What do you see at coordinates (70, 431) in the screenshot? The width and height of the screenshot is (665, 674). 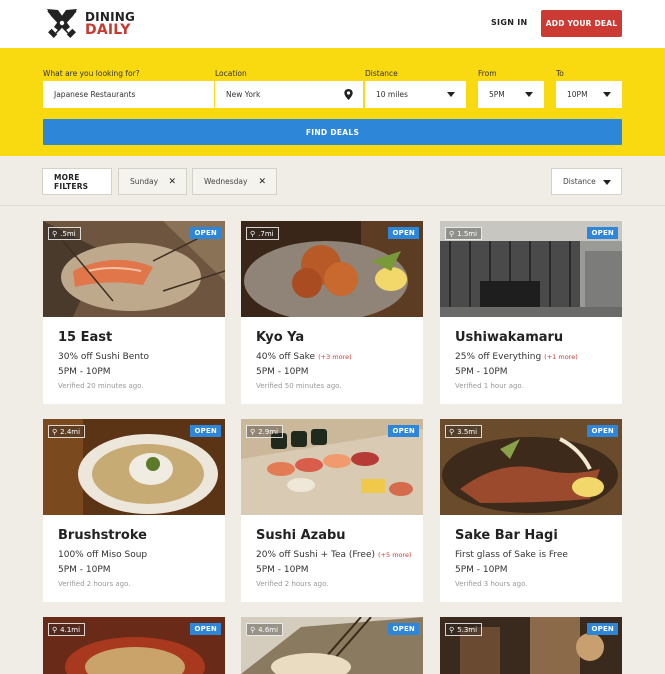 I see `distance-value: 2.4mi` at bounding box center [70, 431].